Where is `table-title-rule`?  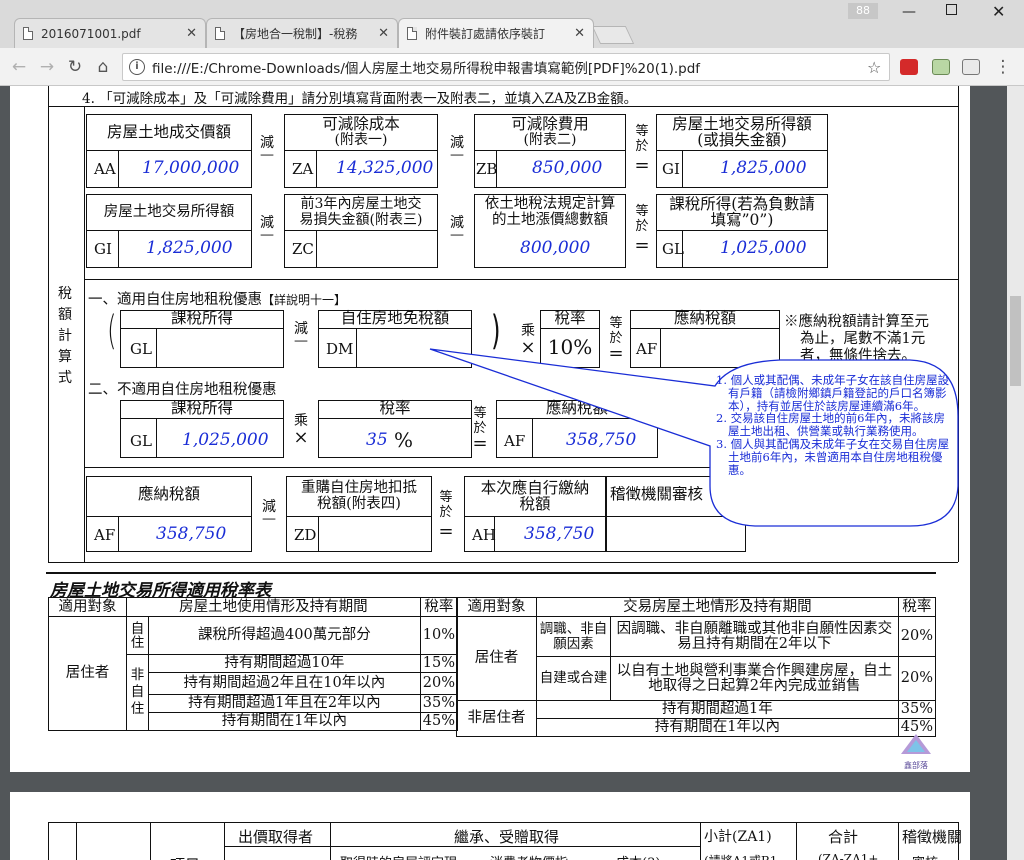
table-title-rule is located at coordinates (491, 573).